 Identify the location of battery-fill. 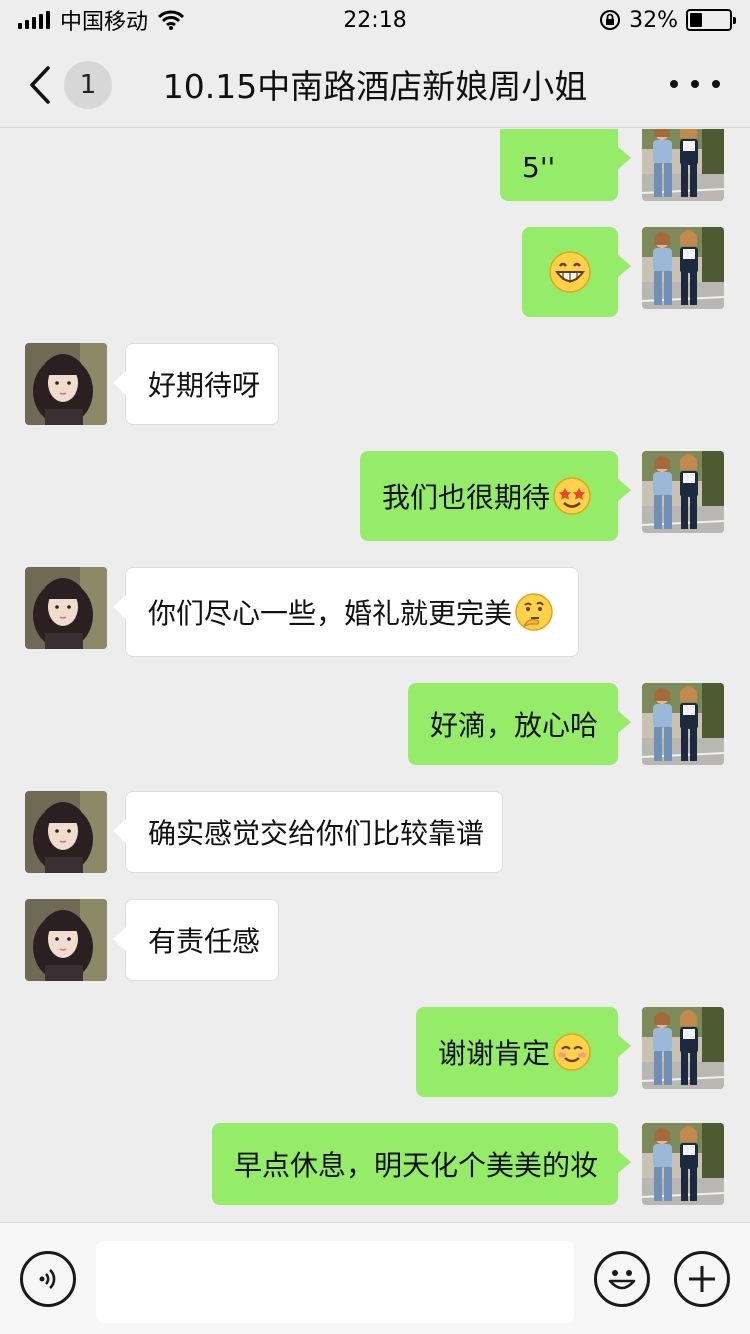
(696, 20).